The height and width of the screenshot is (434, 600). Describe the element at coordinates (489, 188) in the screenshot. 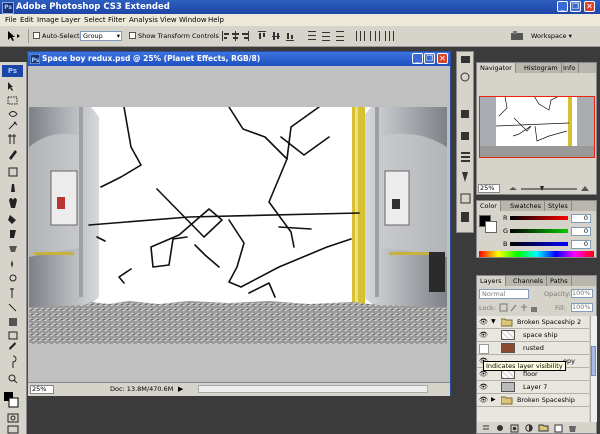

I see `navigator-zoom-field: 25%` at that location.